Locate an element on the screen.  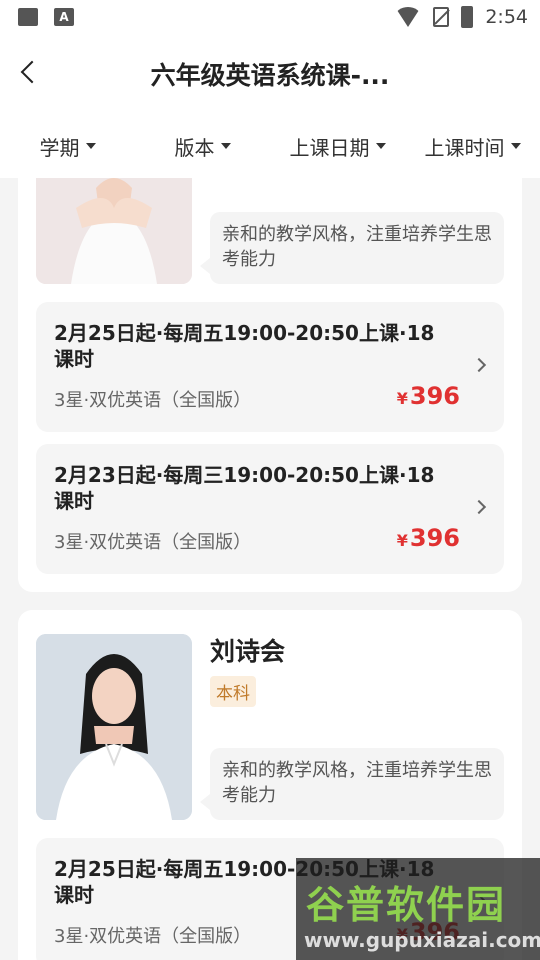
filter-label: 上课日期 is located at coordinates (329, 147).